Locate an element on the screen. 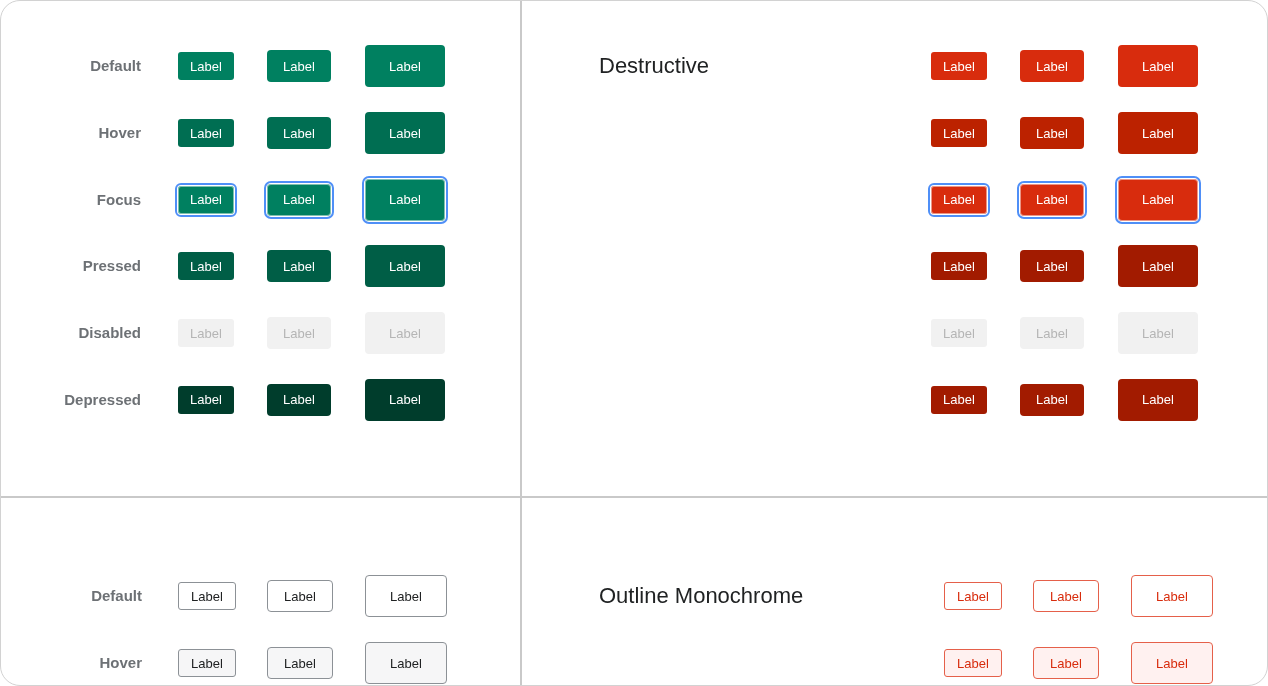 Image resolution: width=1268 pixels, height=686 pixels. section-title: Outline Monochrome is located at coordinates (701, 596).